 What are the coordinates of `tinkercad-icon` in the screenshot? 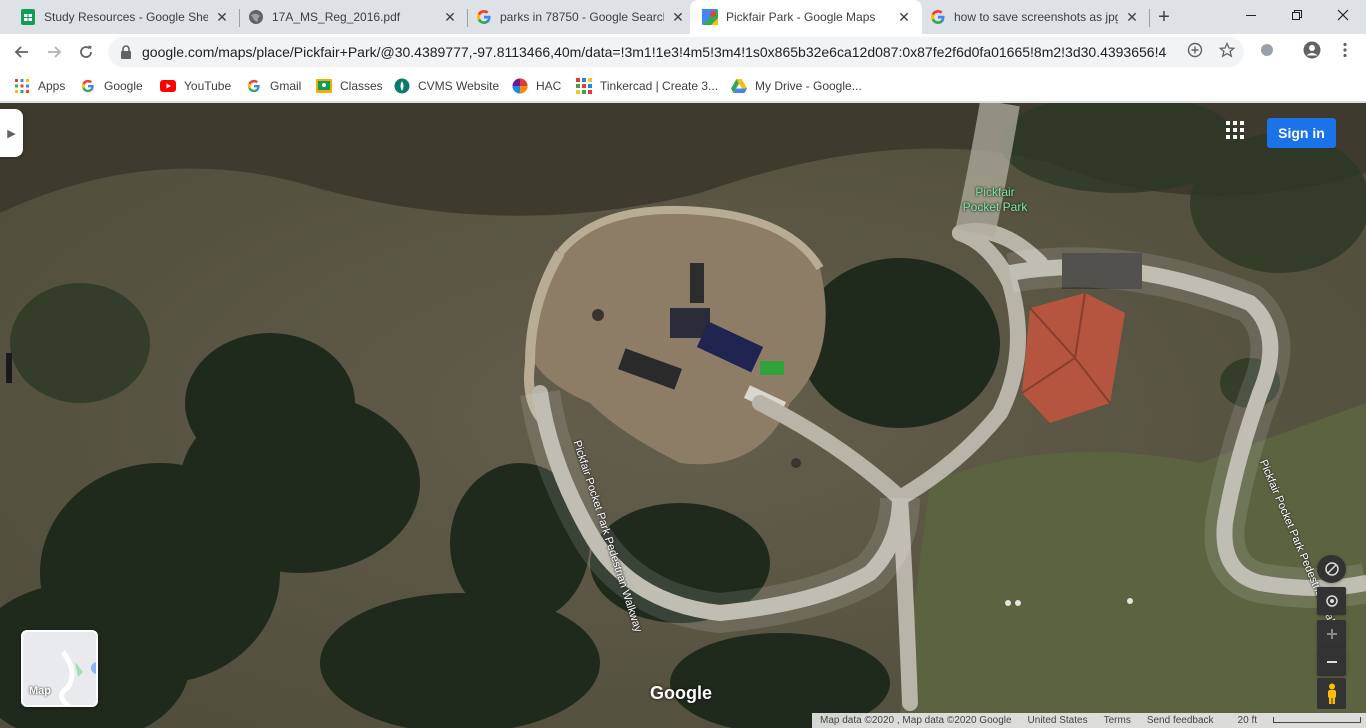 It's located at (584, 86).